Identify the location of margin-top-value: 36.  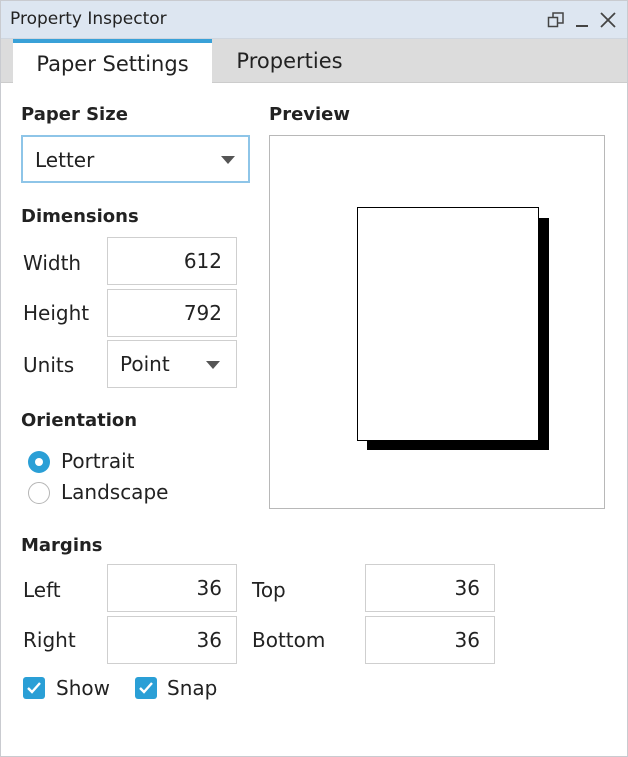
(467, 588).